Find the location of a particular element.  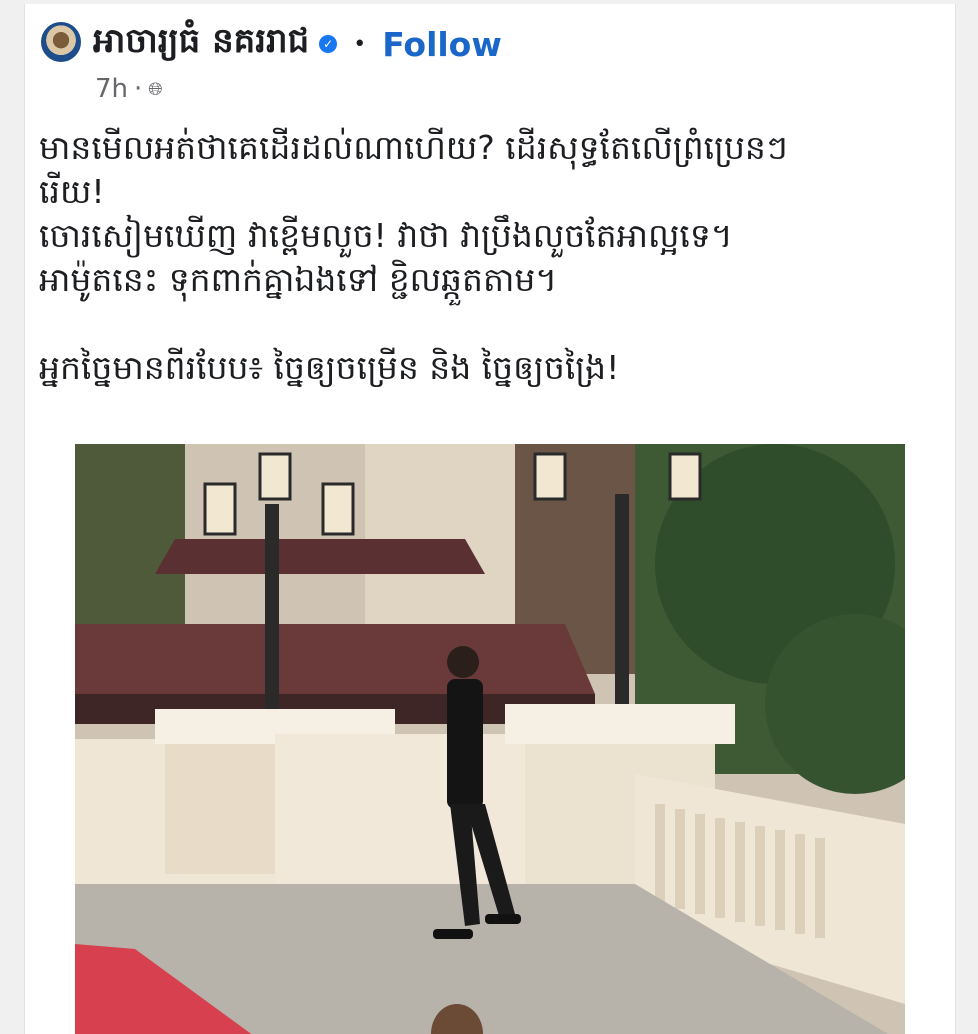

follow-button: Follow is located at coordinates (442, 44).